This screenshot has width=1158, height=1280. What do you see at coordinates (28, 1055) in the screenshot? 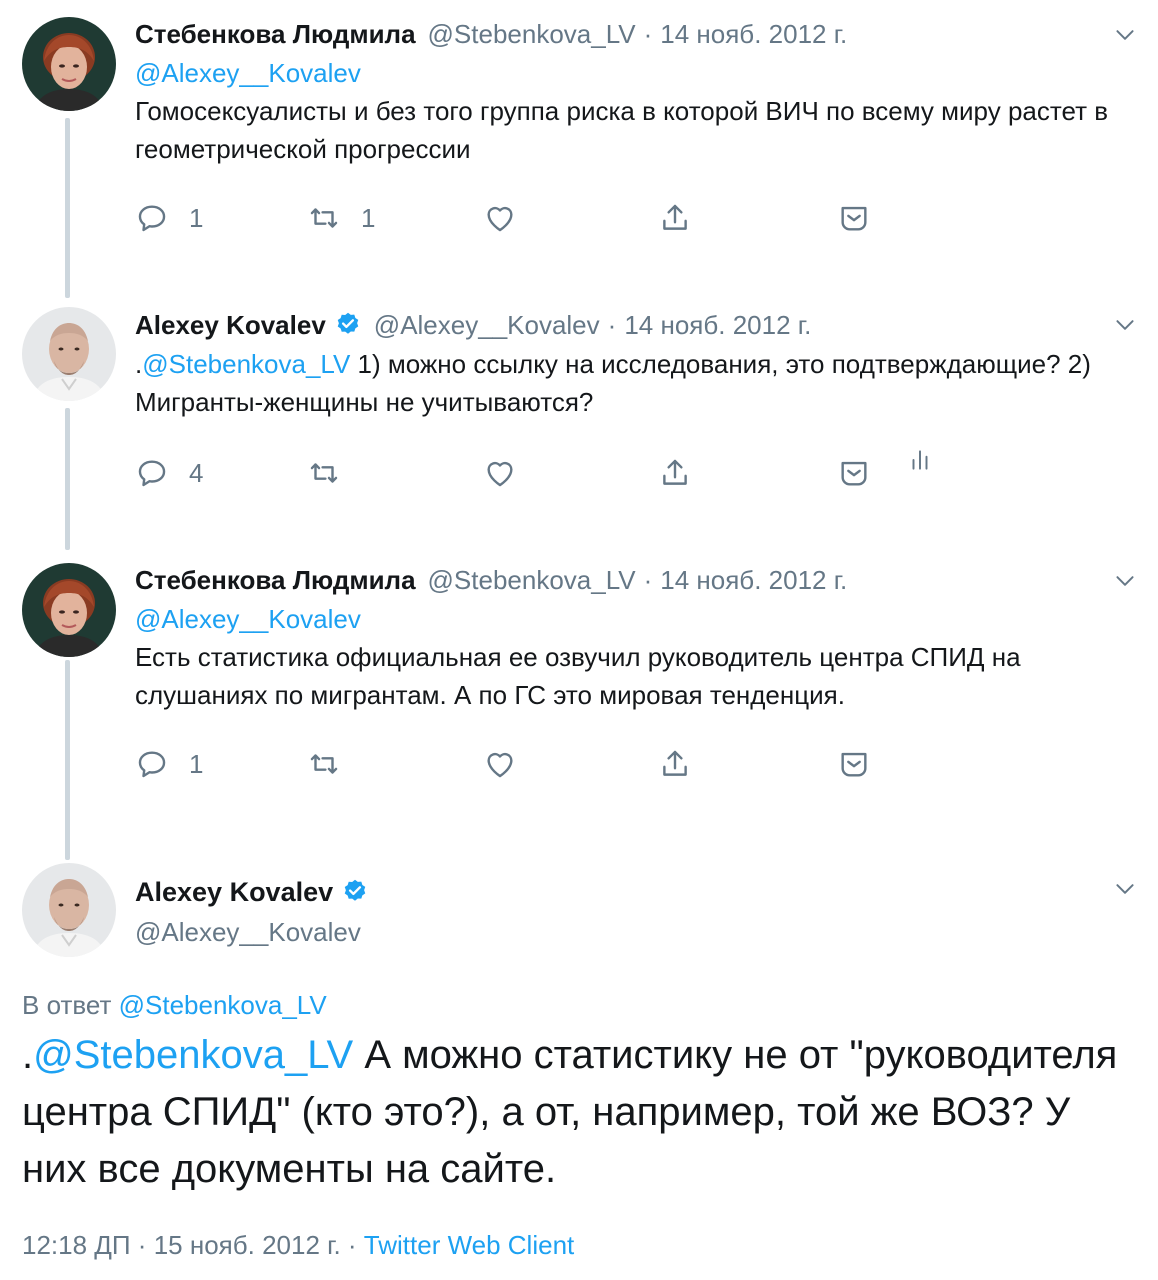
I see `text-prefix: .` at bounding box center [28, 1055].